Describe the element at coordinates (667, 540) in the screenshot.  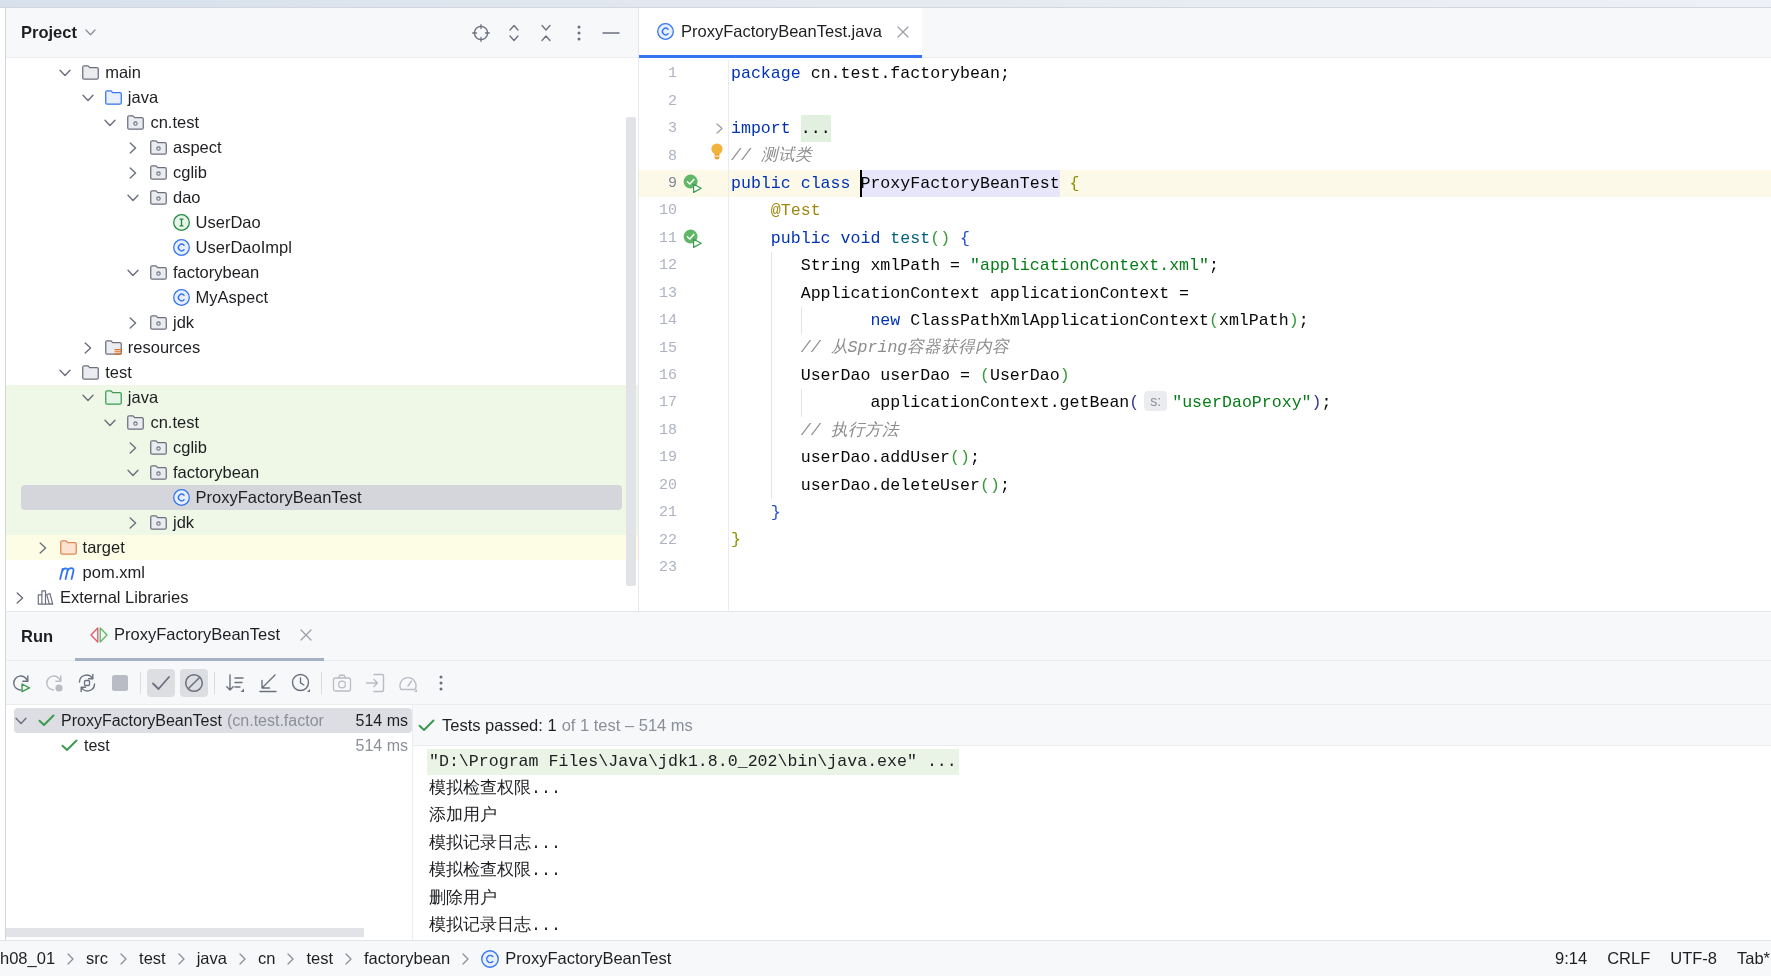
I see `line-number: 22` at that location.